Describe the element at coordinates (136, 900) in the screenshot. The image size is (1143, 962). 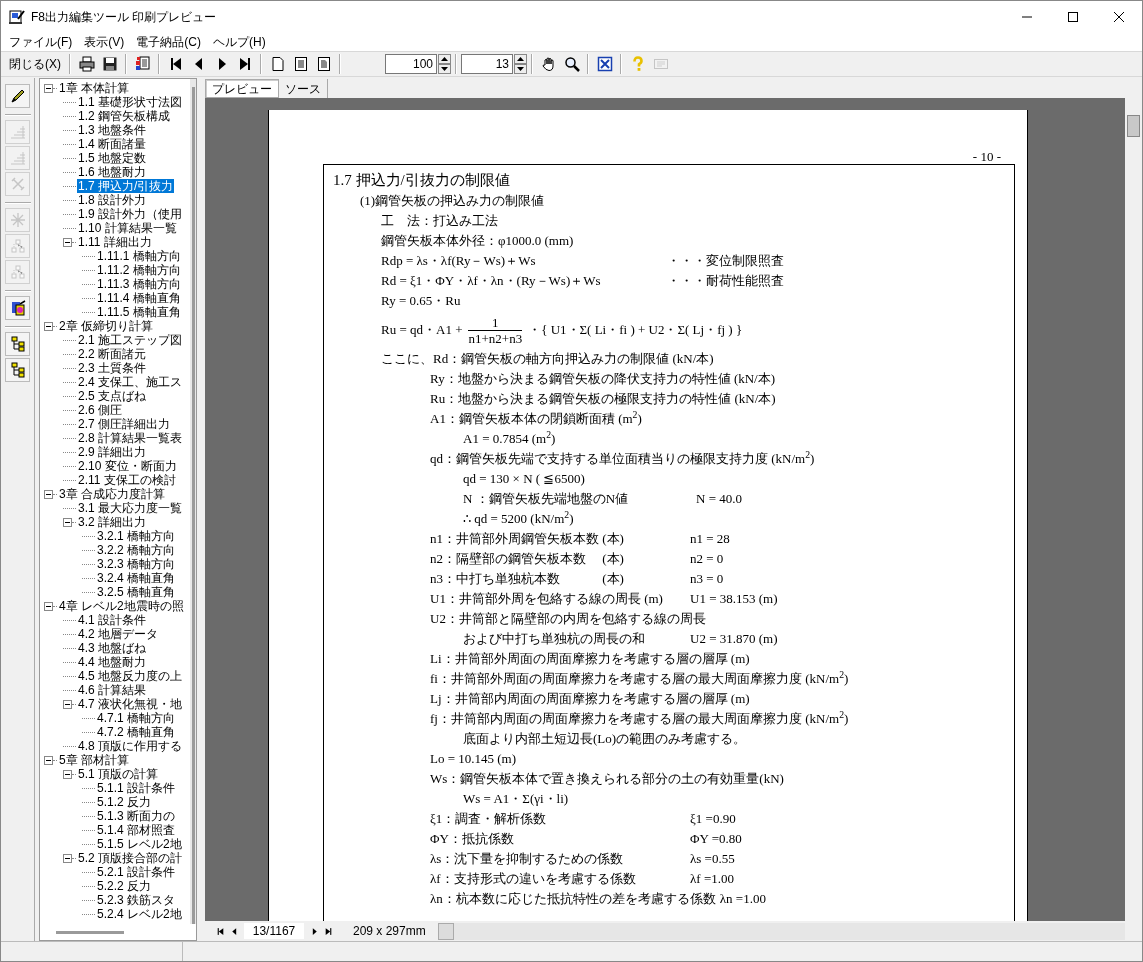
I see `tree-item: 5.2.3 鉄筋スタ` at that location.